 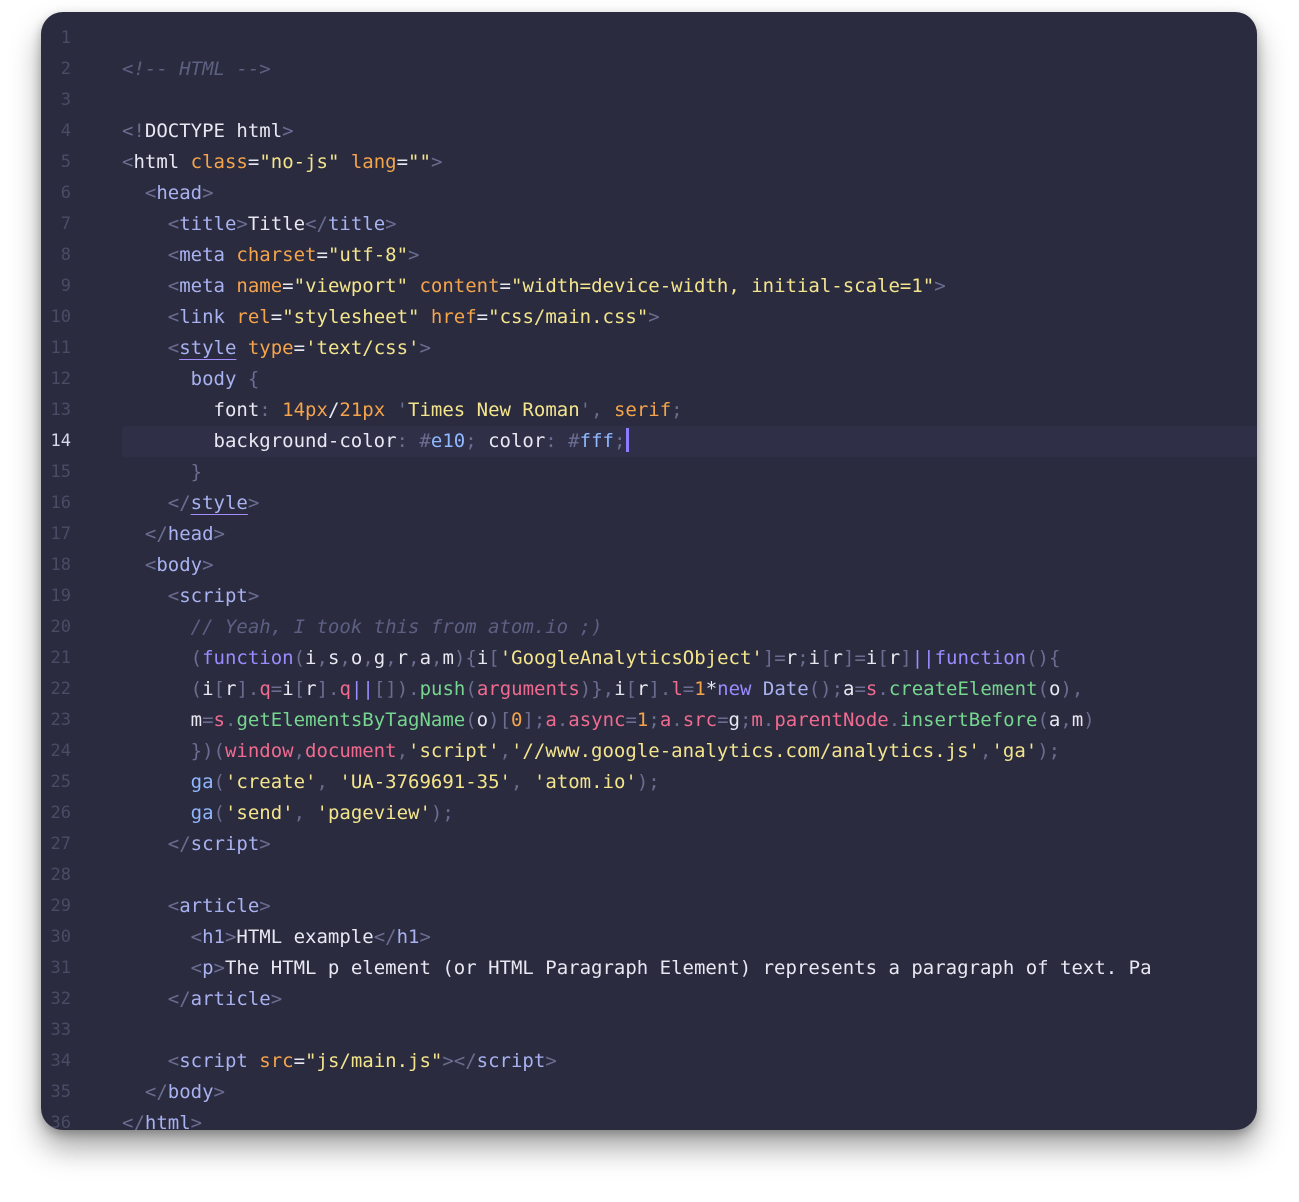 What do you see at coordinates (649, 875) in the screenshot?
I see `code-line: 28` at bounding box center [649, 875].